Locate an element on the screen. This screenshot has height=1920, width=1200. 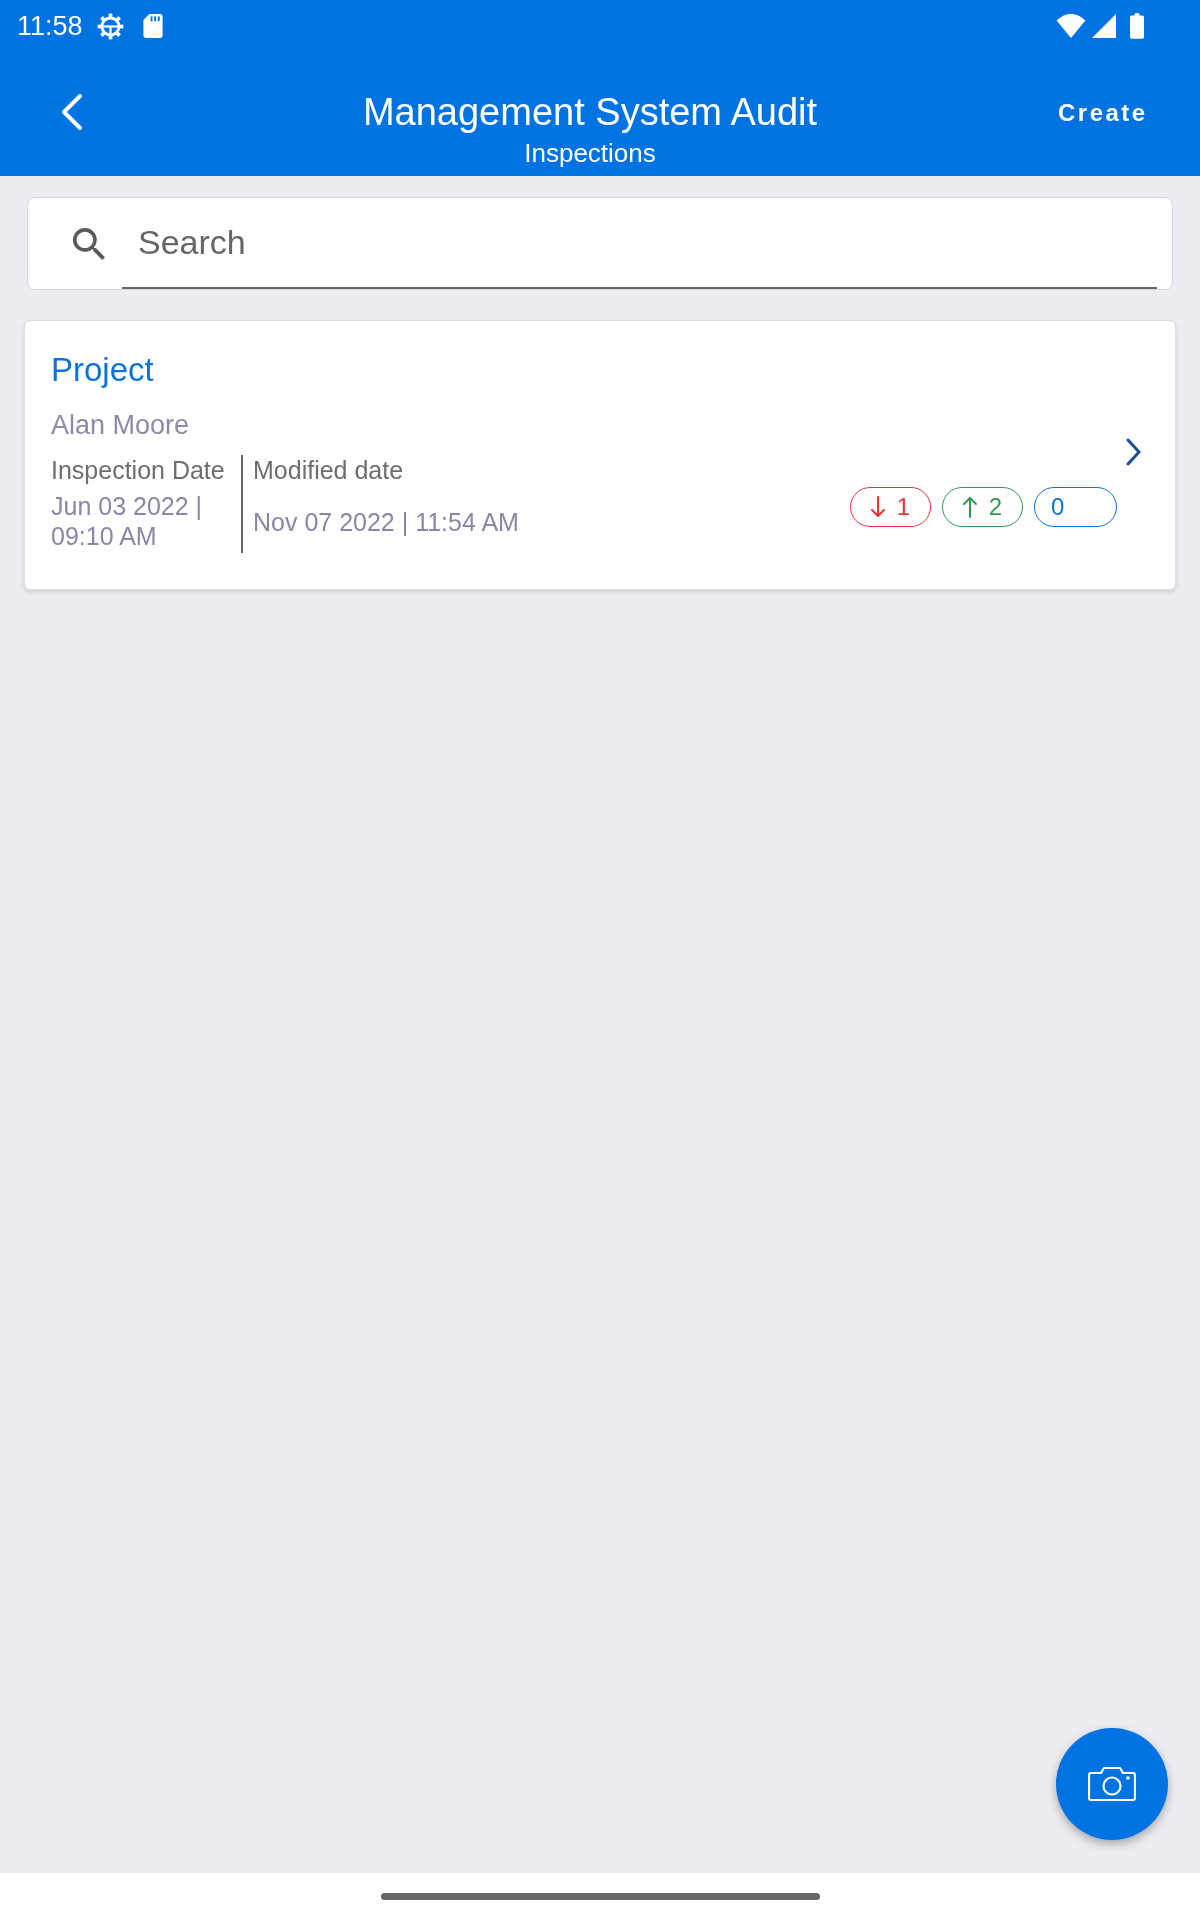
status-time: 11:58 is located at coordinates (50, 26).